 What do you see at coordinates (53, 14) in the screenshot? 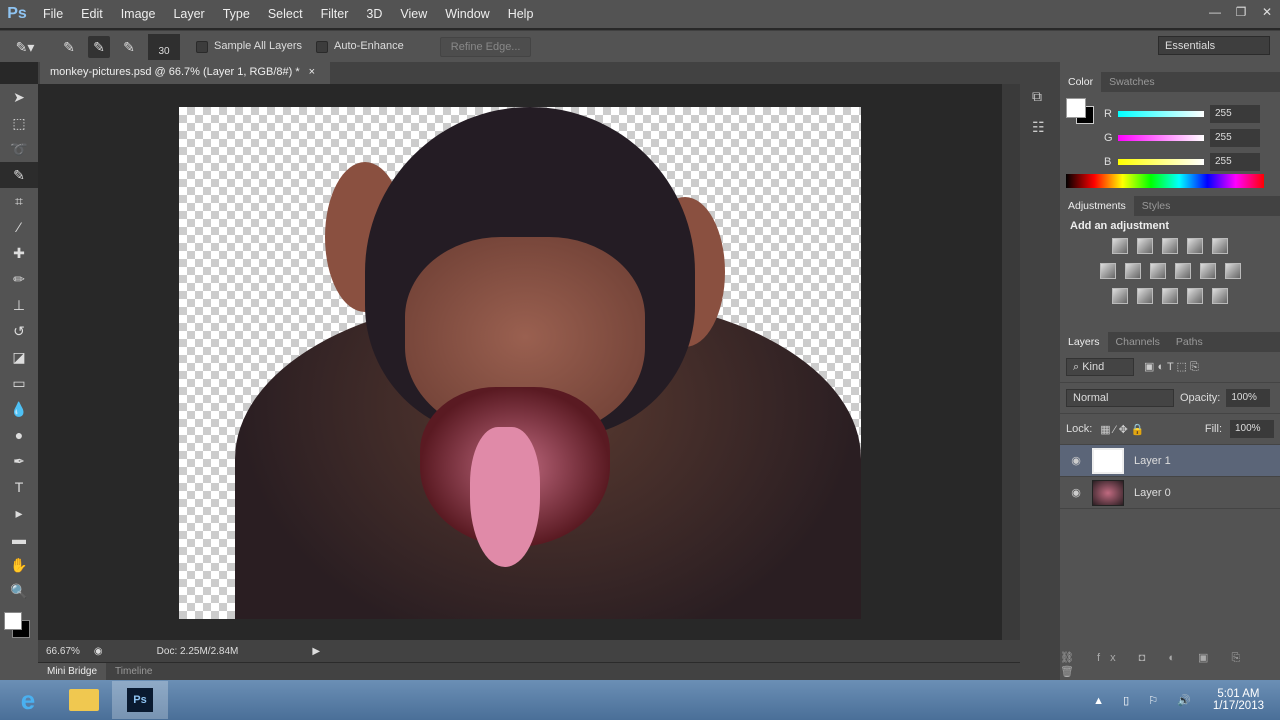
I see `menu-file: File` at bounding box center [53, 14].